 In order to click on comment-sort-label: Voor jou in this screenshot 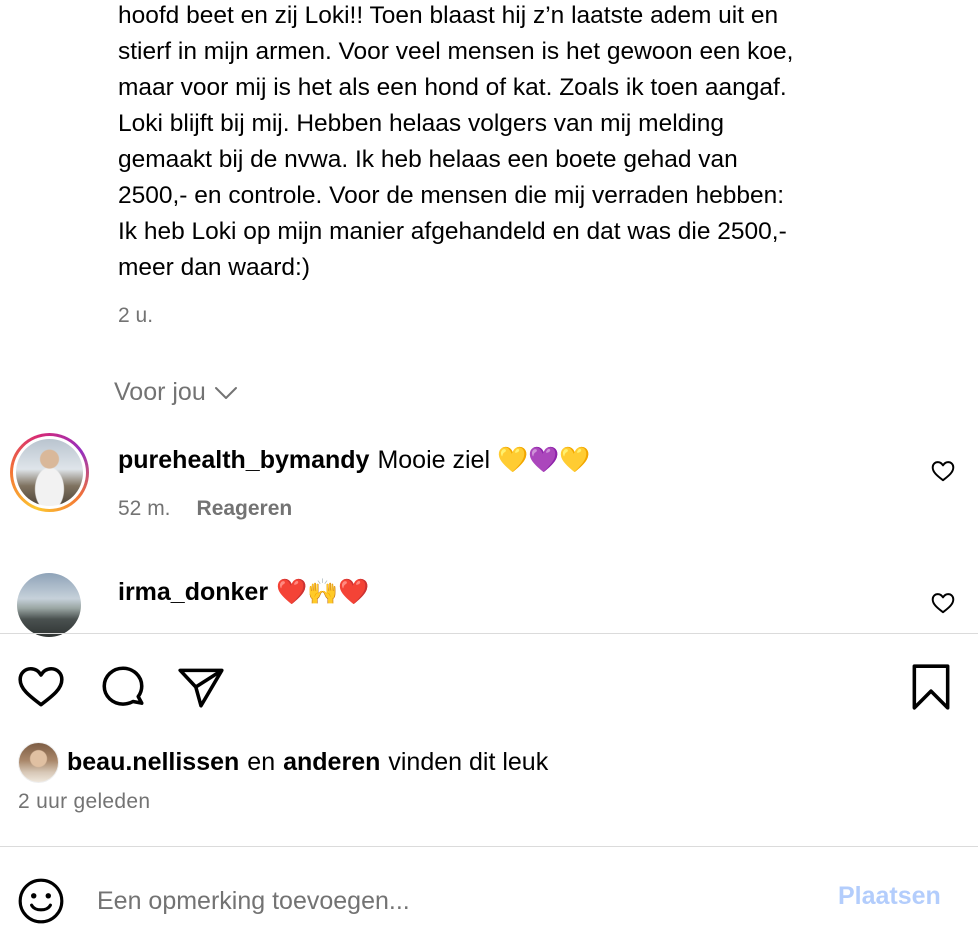, I will do `click(160, 392)`.